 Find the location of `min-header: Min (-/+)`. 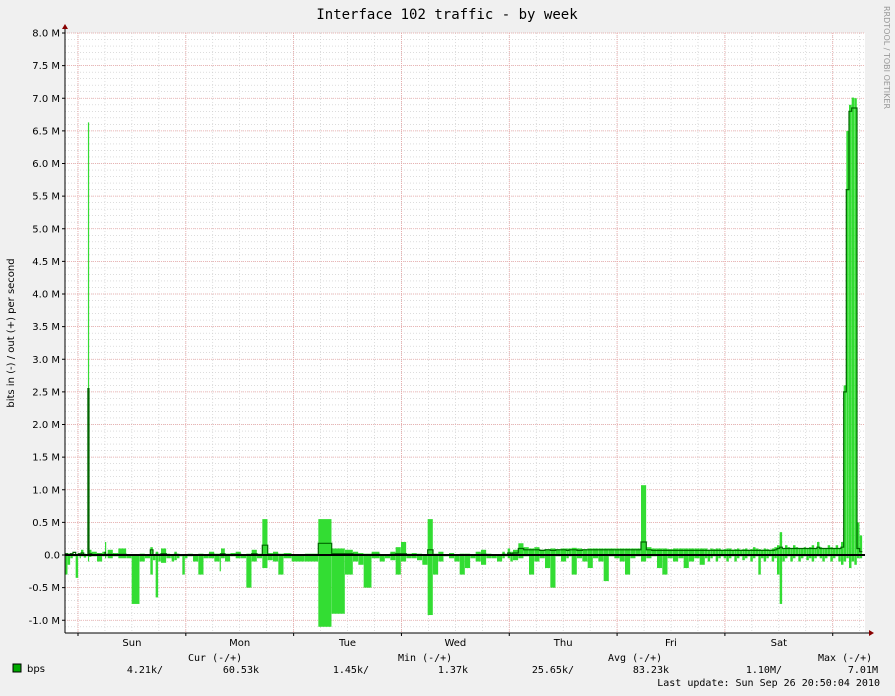

min-header: Min (-/+) is located at coordinates (425, 658).